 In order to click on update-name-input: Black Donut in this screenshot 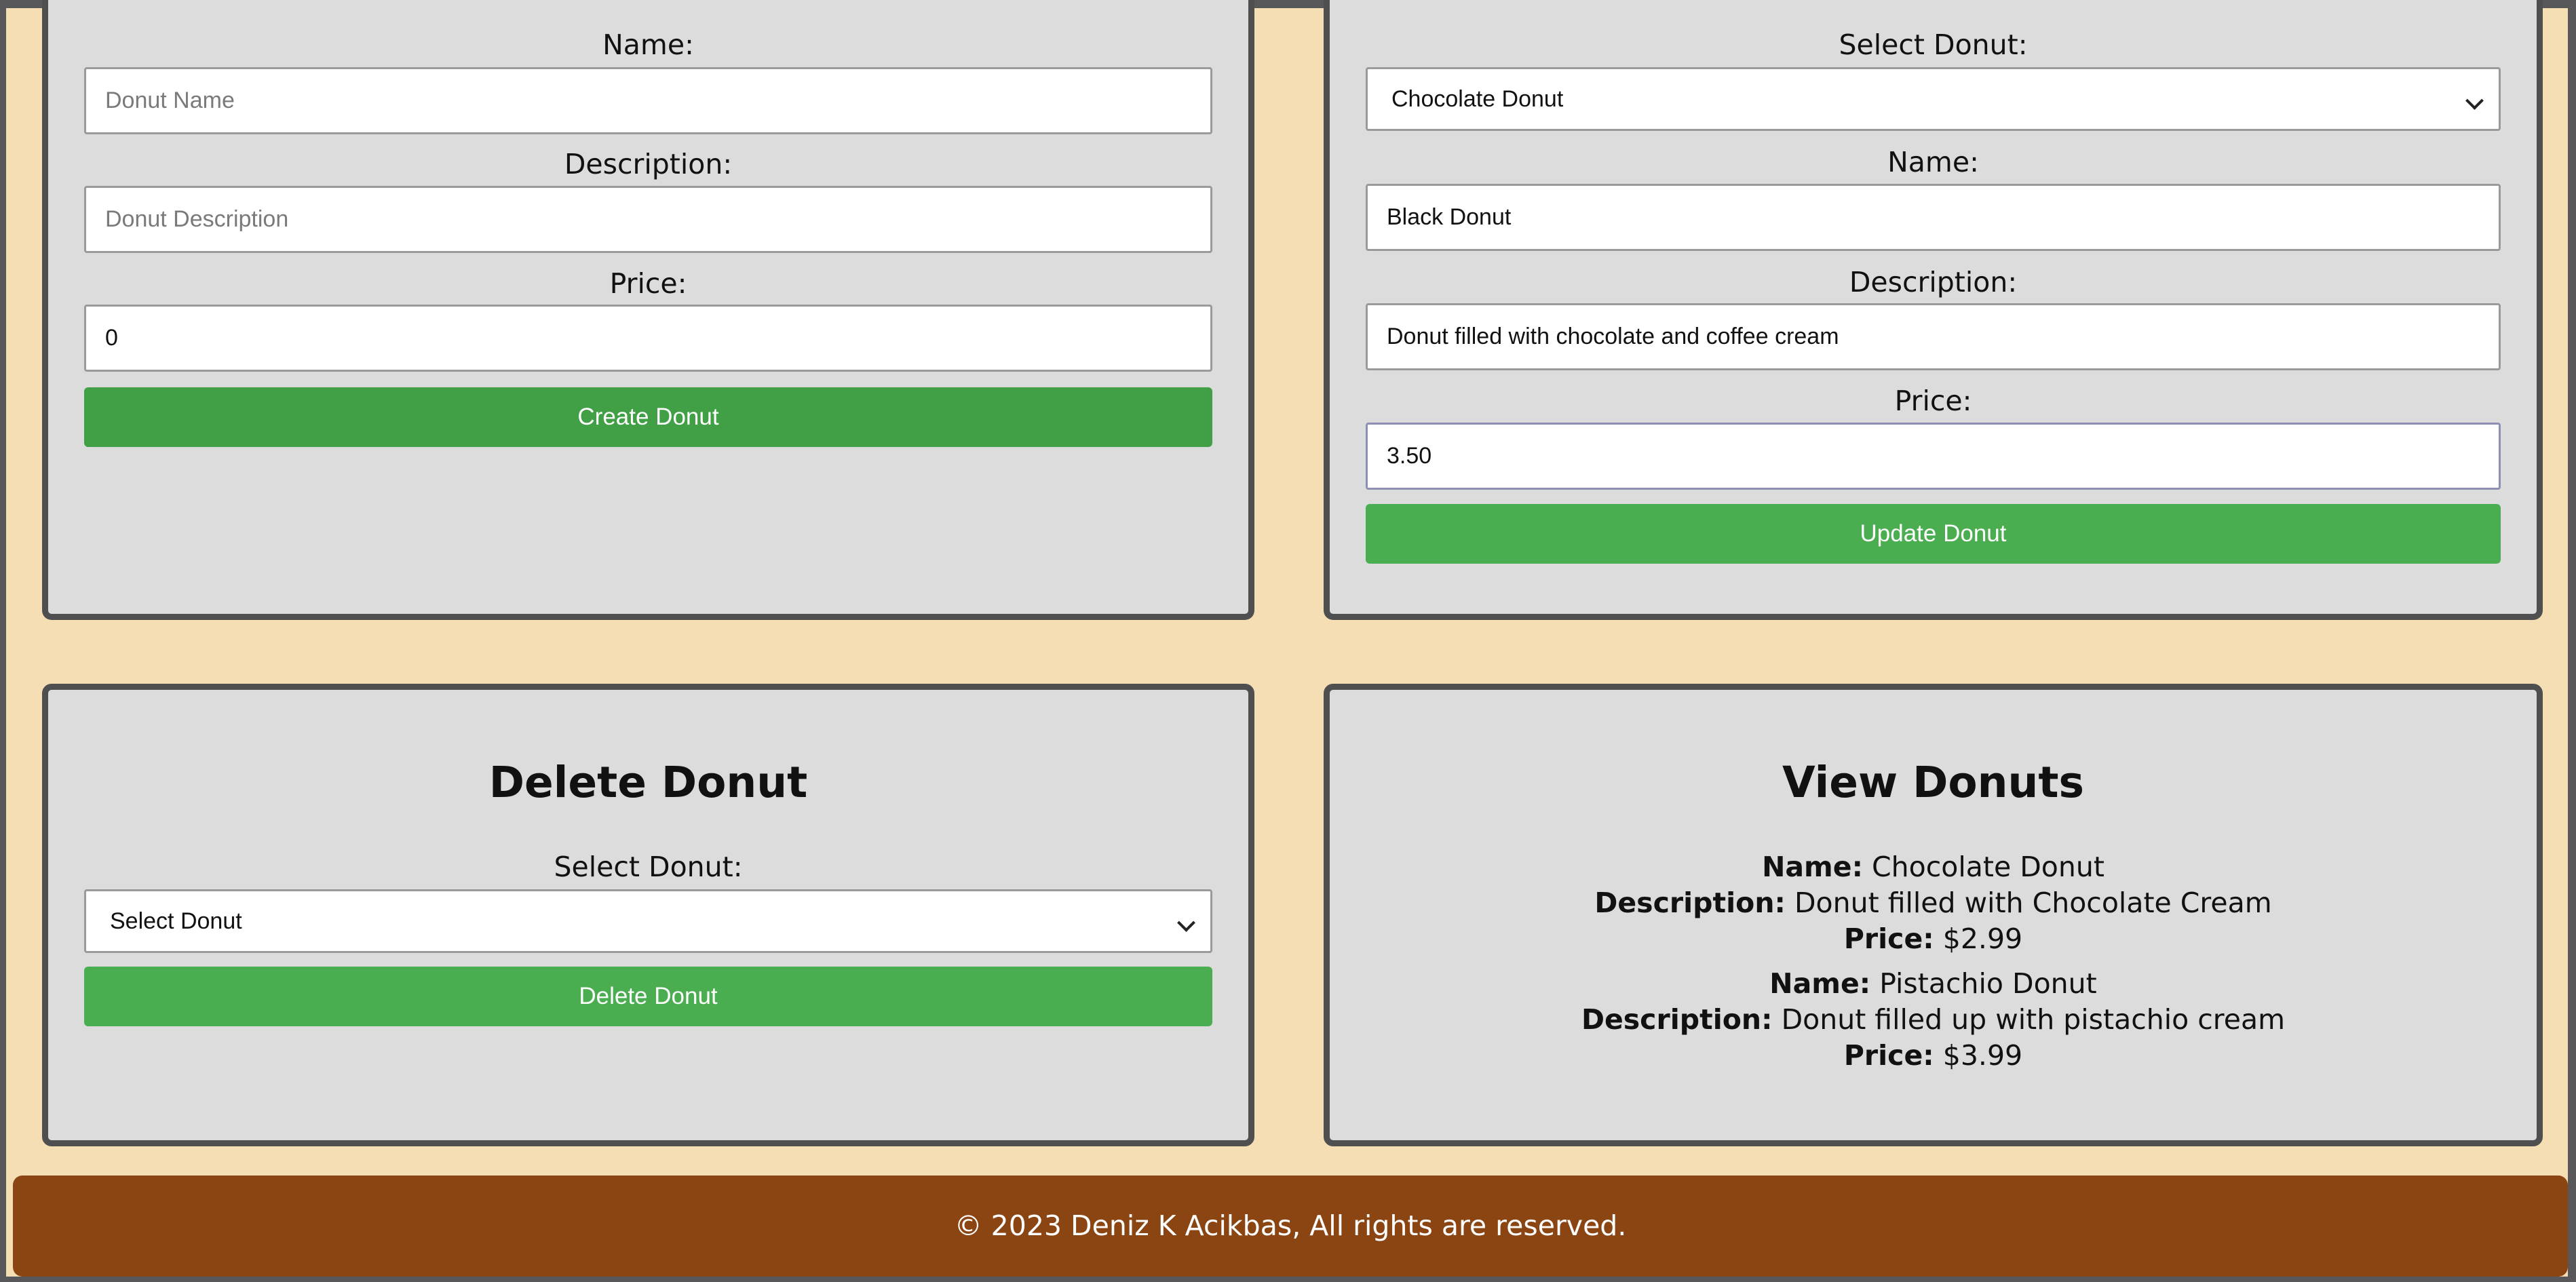, I will do `click(1933, 217)`.